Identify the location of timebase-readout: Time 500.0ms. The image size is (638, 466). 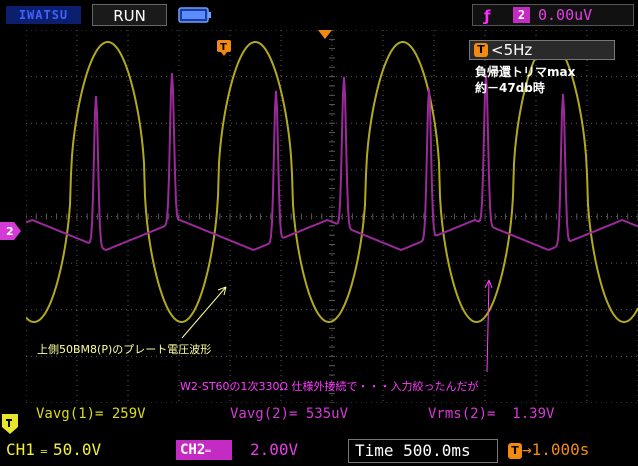
(423, 451).